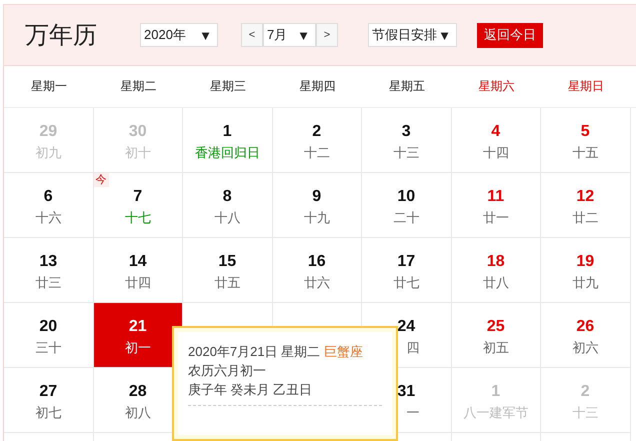 The width and height of the screenshot is (636, 441). I want to click on lunar-date: 廿三, so click(48, 283).